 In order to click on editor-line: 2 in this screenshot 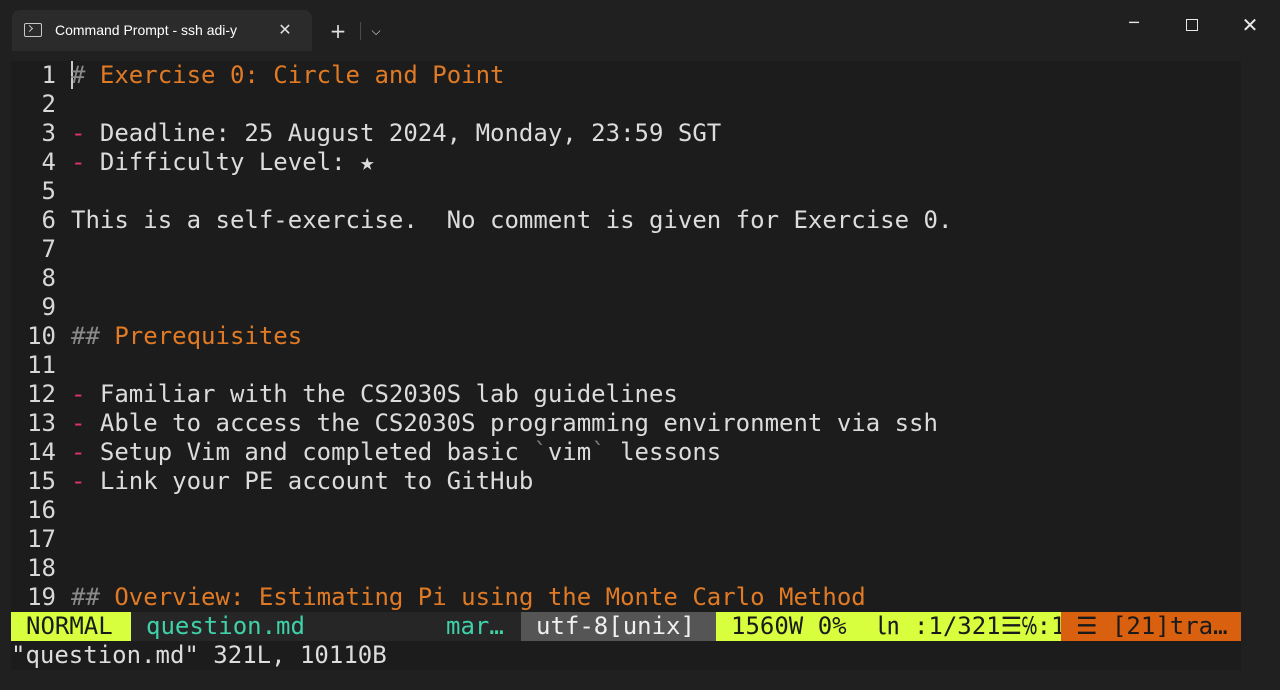, I will do `click(626, 104)`.